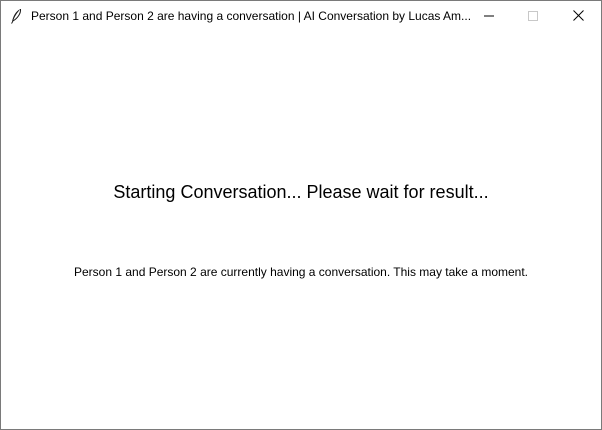  I want to click on close-icon, so click(578, 17).